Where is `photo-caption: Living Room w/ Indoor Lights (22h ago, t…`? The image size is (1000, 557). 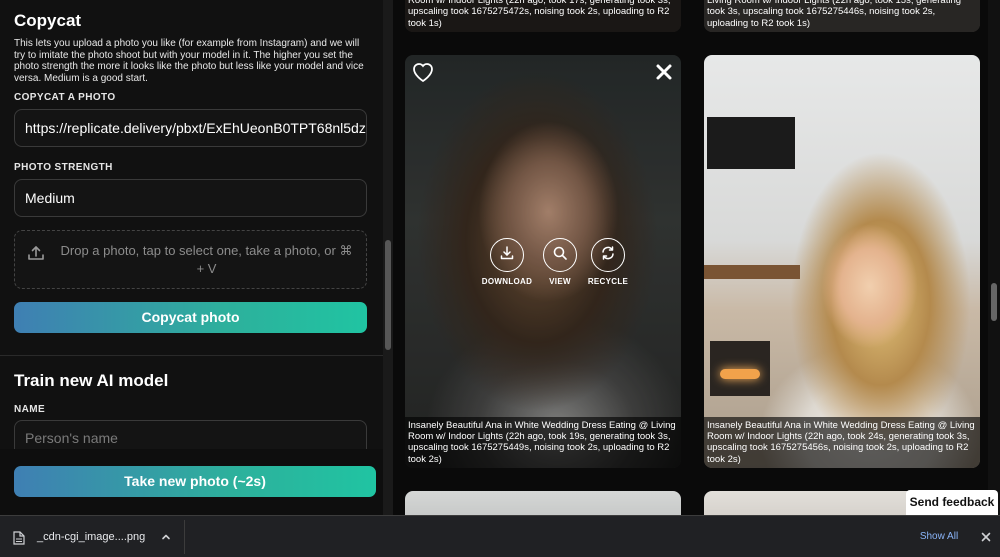
photo-caption: Living Room w/ Indoor Lights (22h ago, t… is located at coordinates (842, 16).